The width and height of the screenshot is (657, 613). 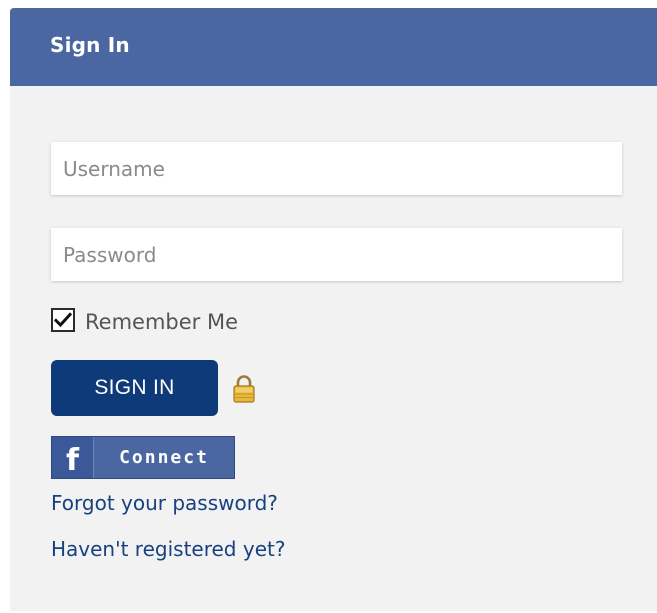 I want to click on remember-me-checkbox, so click(x=63, y=320).